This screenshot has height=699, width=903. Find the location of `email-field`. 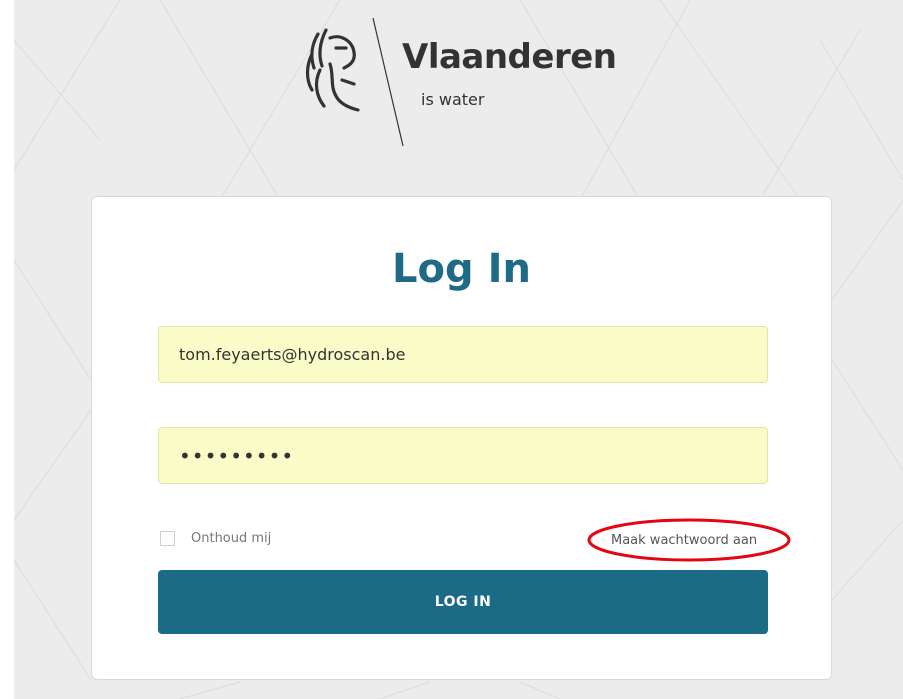

email-field is located at coordinates (463, 354).